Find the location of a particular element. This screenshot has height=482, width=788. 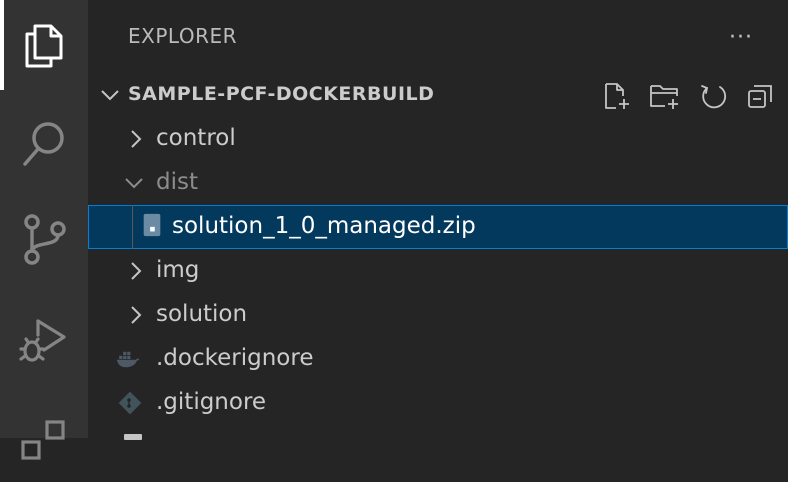

indent-guide is located at coordinates (132, 227).